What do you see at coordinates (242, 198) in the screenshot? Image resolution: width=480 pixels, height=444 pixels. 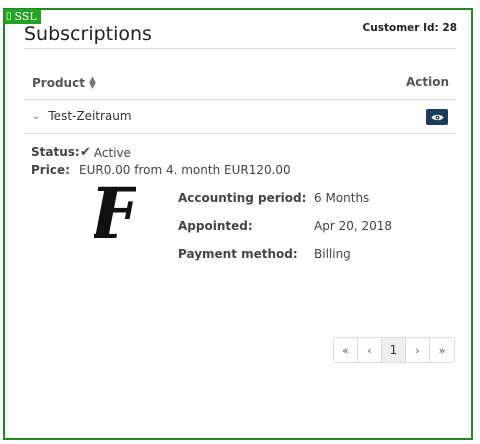 I see `accounting-period-label: Accounting period:` at bounding box center [242, 198].